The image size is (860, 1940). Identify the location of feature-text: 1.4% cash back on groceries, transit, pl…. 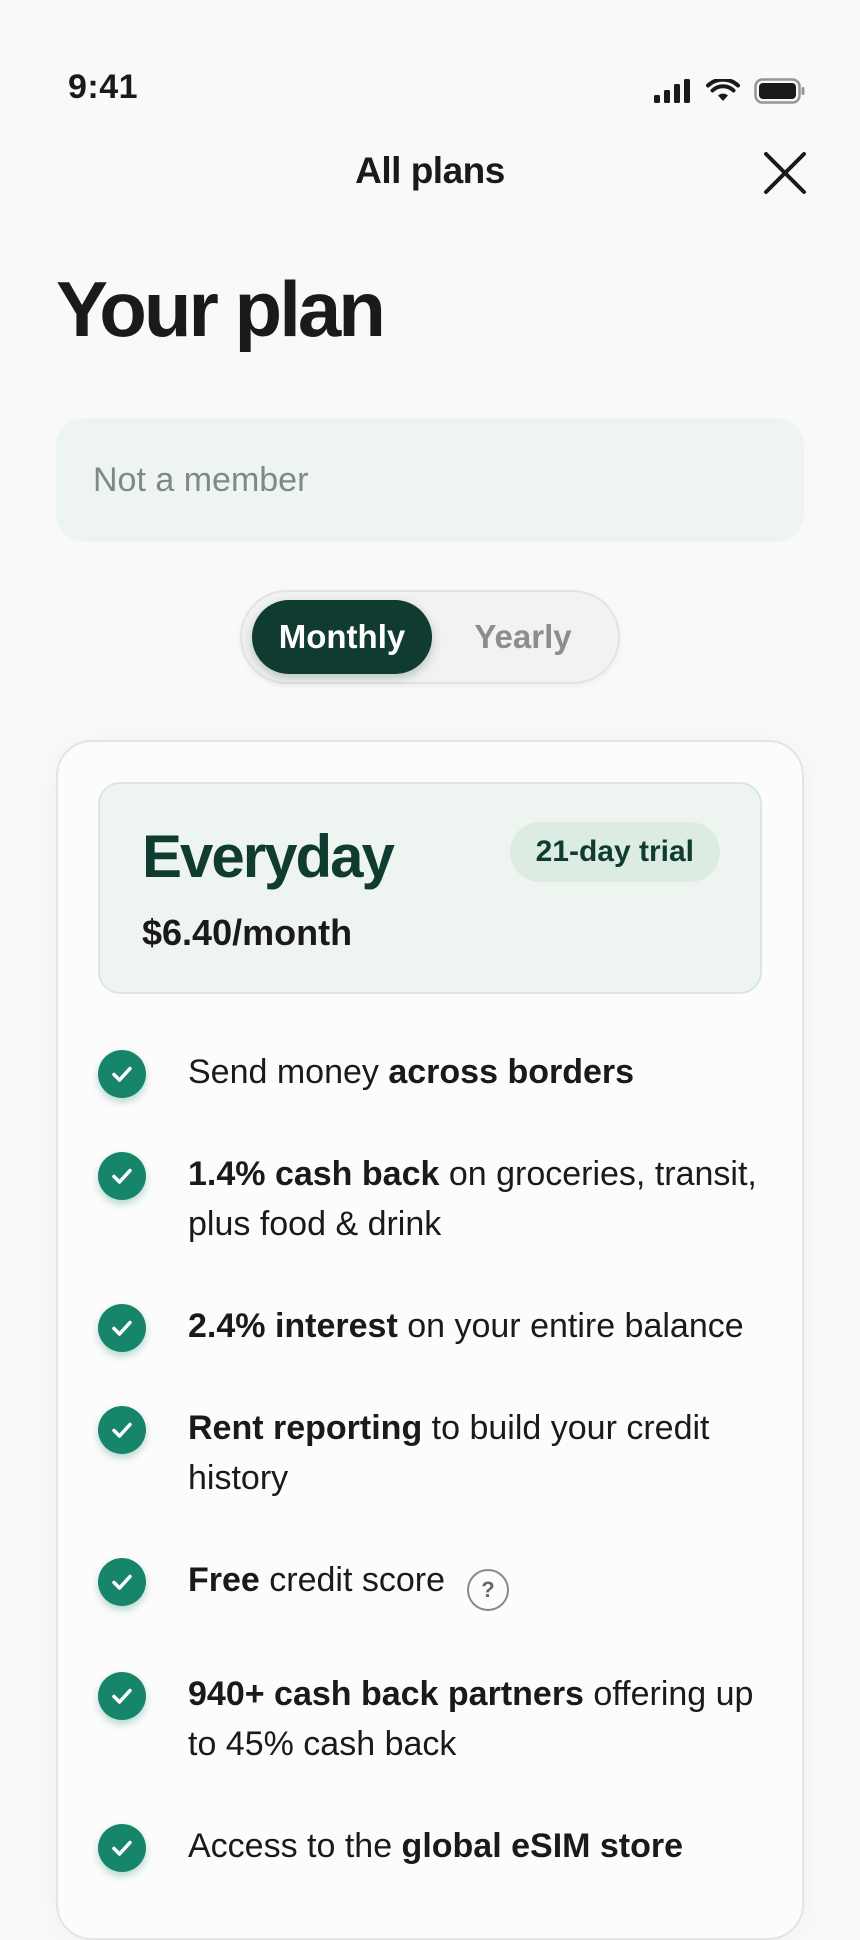
(472, 1199).